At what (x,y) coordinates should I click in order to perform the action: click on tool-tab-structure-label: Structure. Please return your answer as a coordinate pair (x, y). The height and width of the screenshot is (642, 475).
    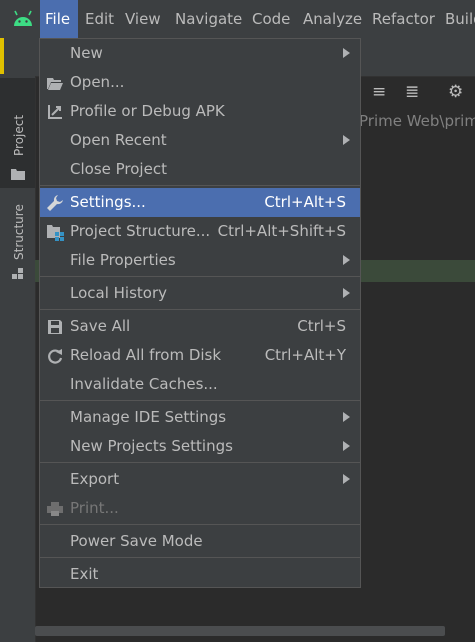
    Looking at the image, I should click on (19, 232).